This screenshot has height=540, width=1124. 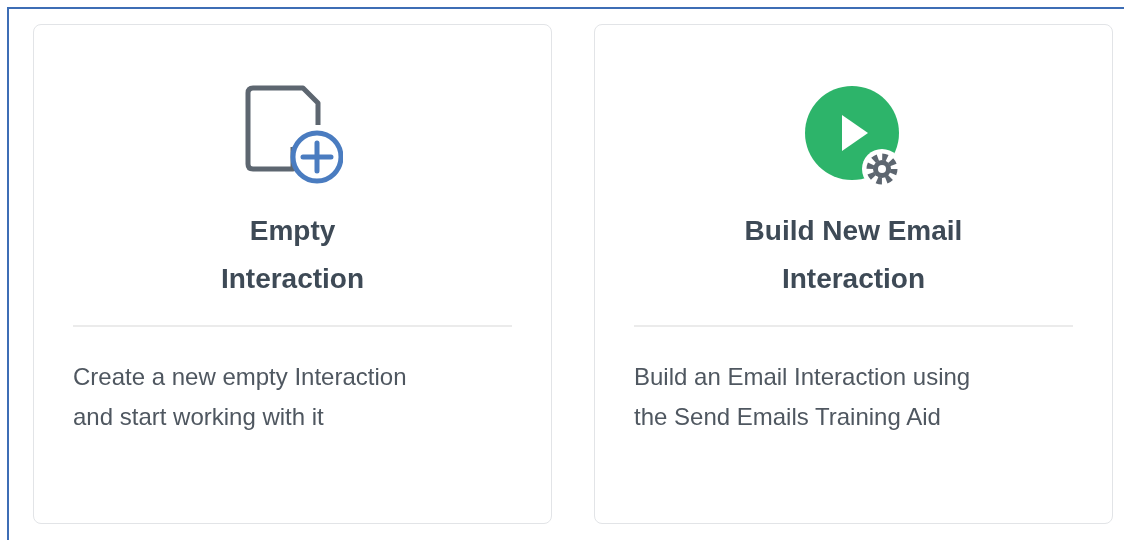 What do you see at coordinates (853, 255) in the screenshot?
I see `card-title: Build New Email Interaction` at bounding box center [853, 255].